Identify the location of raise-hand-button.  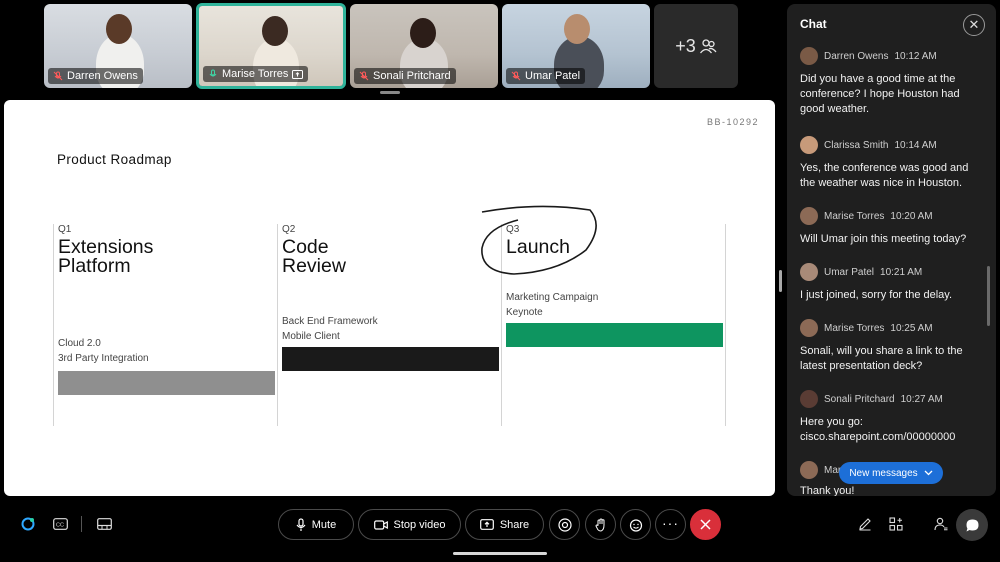
(600, 524).